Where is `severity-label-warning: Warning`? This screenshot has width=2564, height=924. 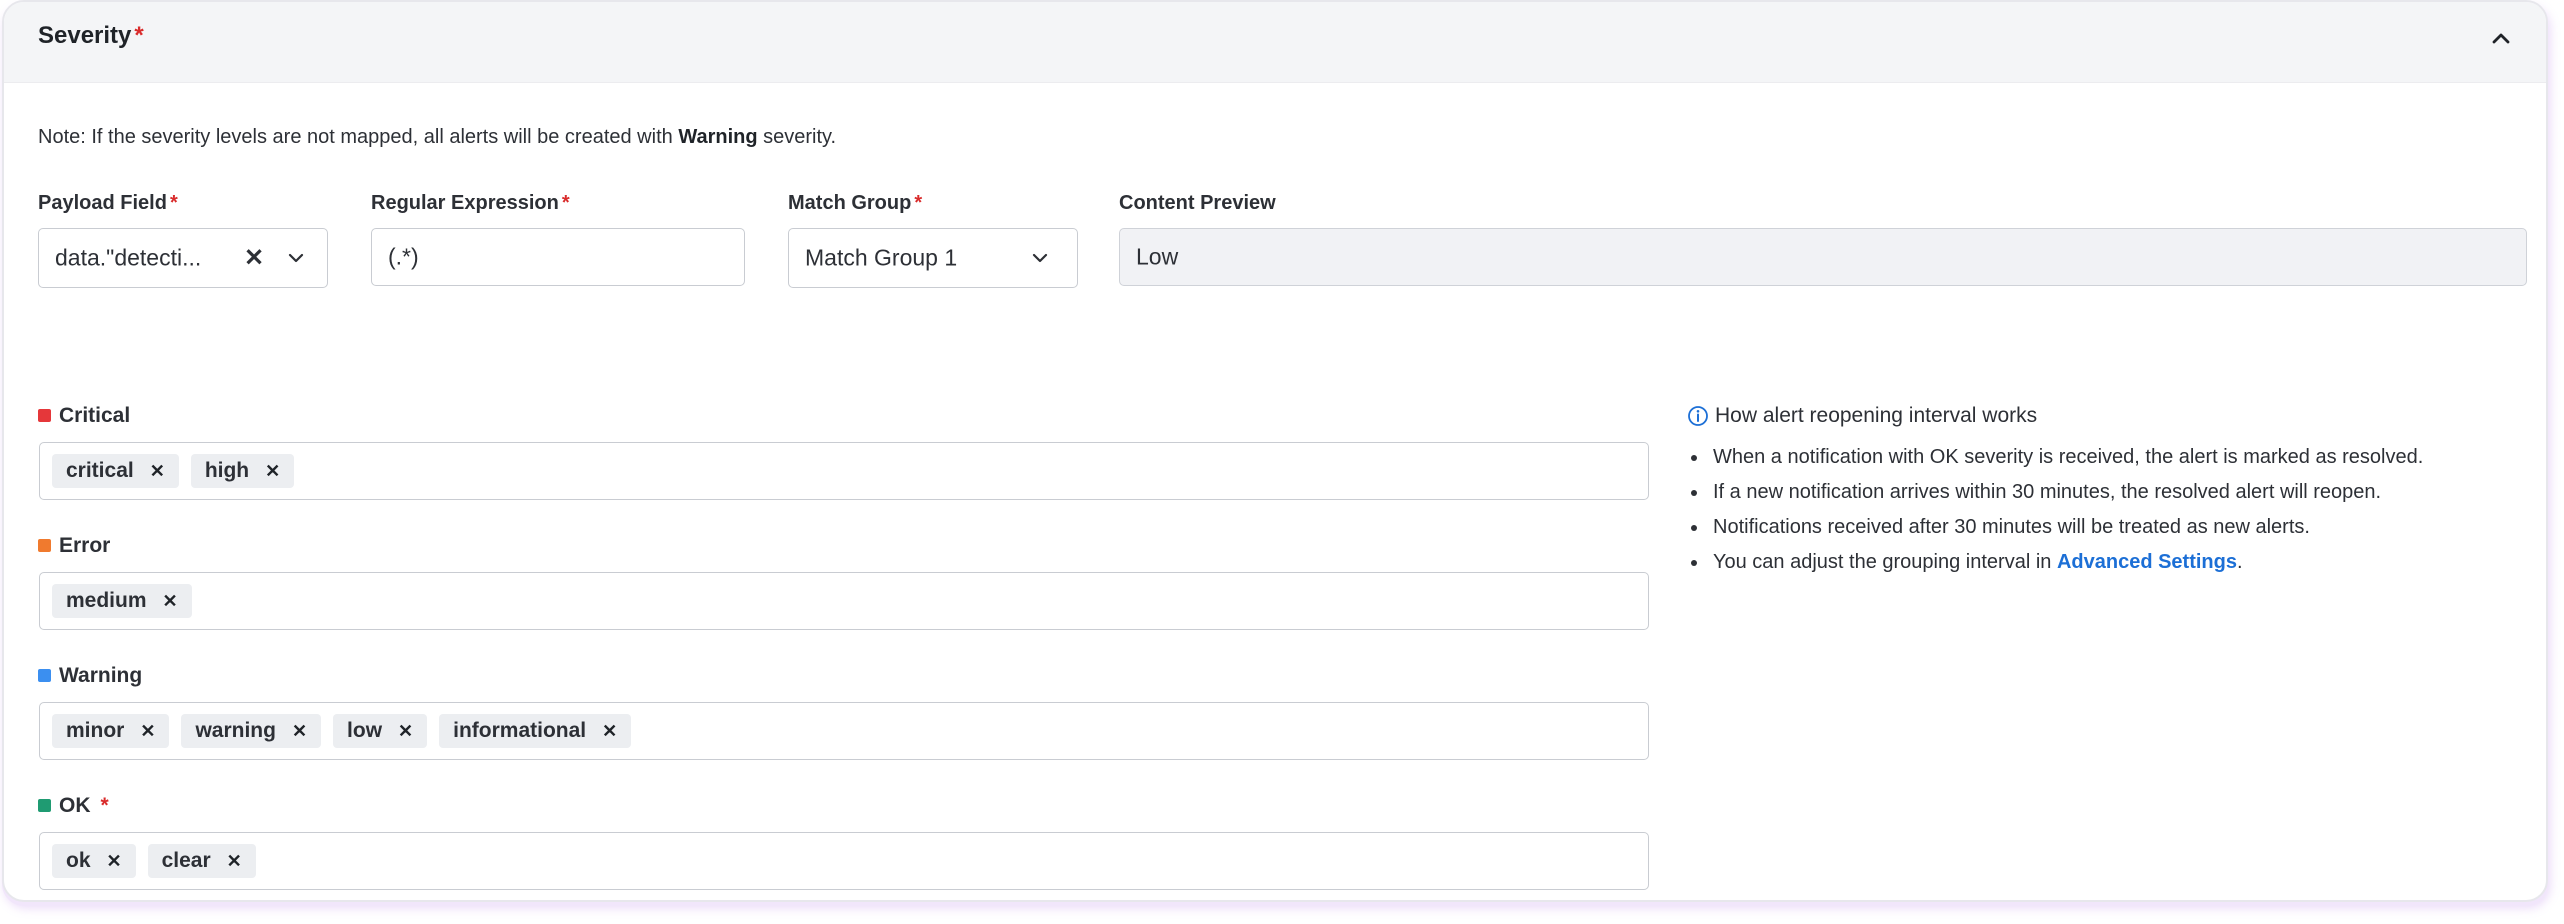
severity-label-warning: Warning is located at coordinates (90, 676).